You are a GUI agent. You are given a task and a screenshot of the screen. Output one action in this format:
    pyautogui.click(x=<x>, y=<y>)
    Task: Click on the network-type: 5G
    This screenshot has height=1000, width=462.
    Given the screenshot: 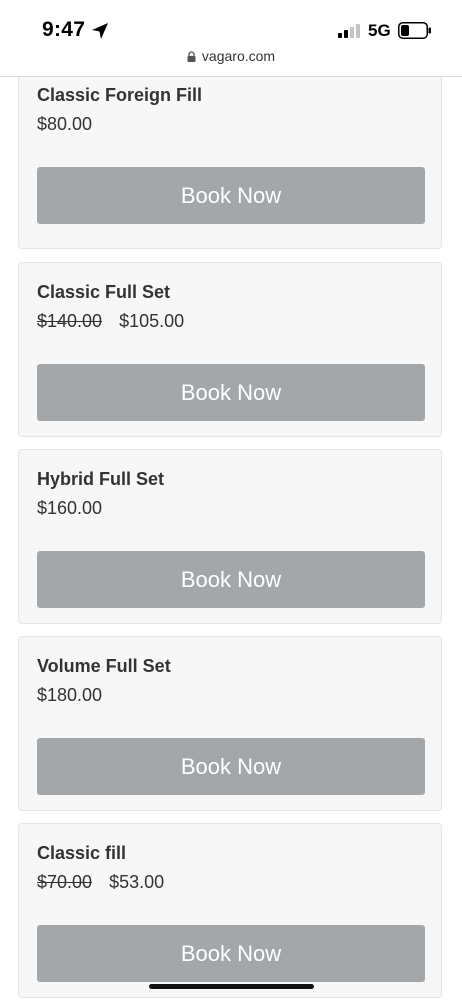 What is the action you would take?
    pyautogui.click(x=379, y=30)
    